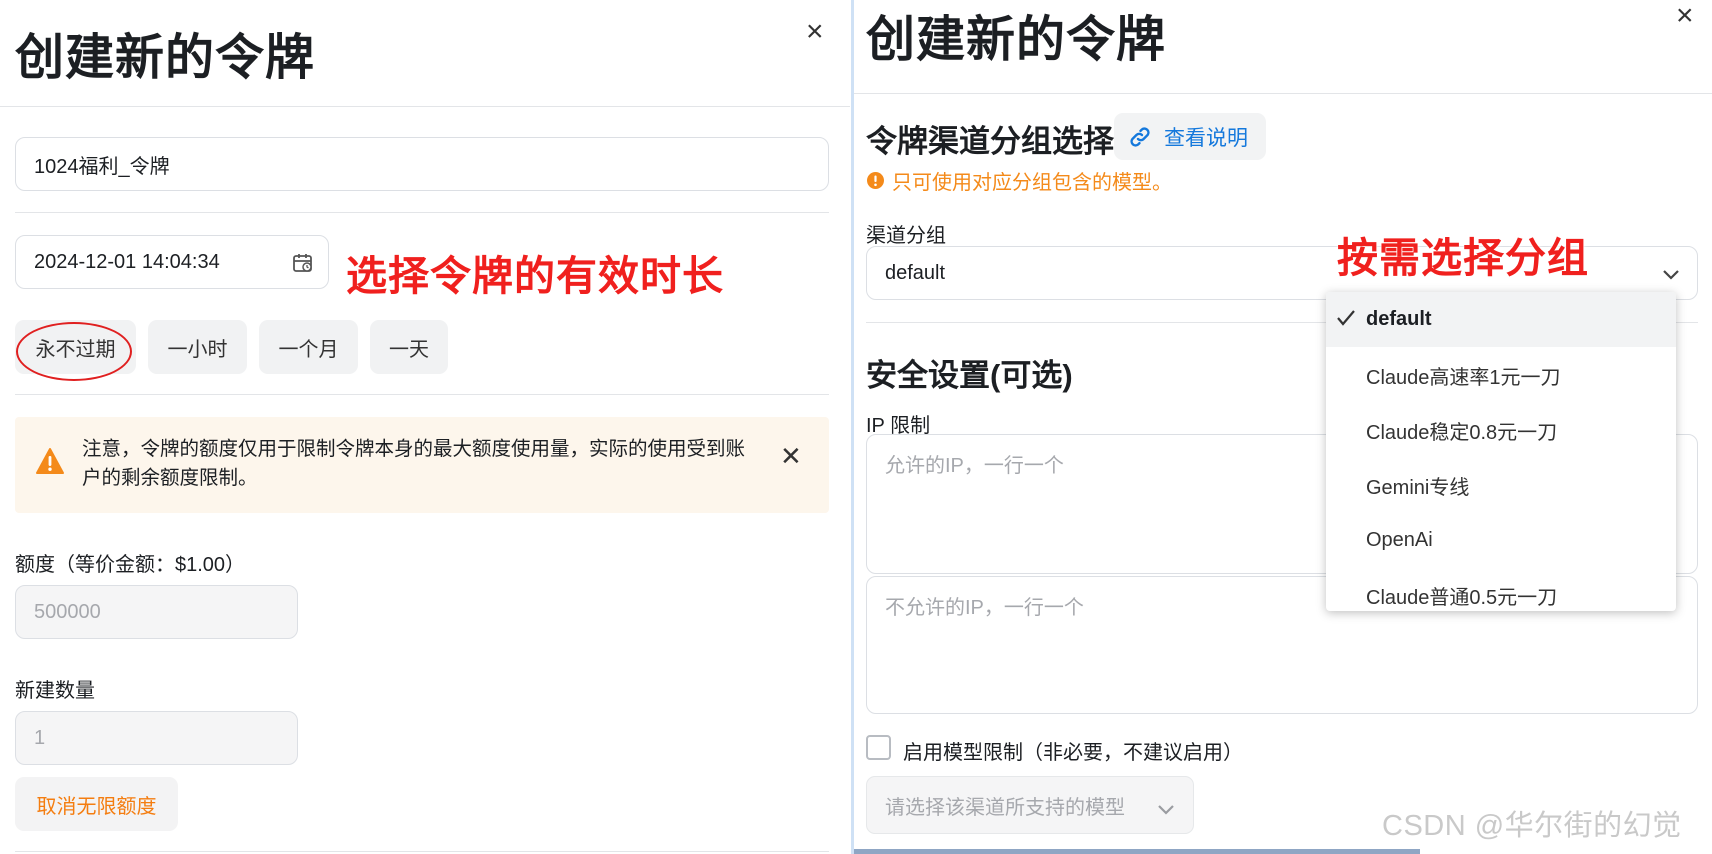 The image size is (1712, 854). What do you see at coordinates (1501, 430) in the screenshot?
I see `group-option-claude-stable: Claude稳定0.8元一刀` at bounding box center [1501, 430].